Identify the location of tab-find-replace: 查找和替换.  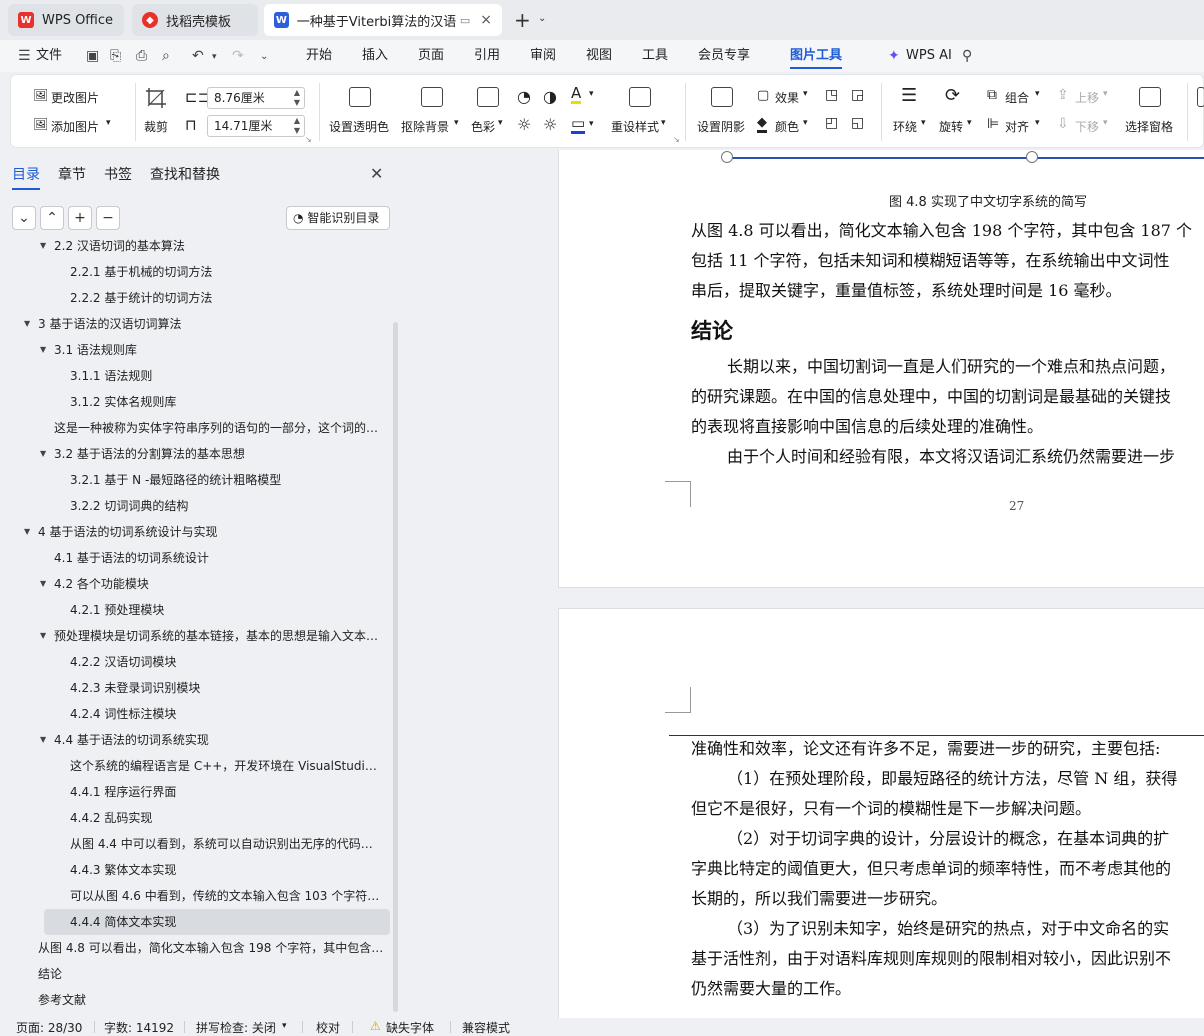
(185, 174).